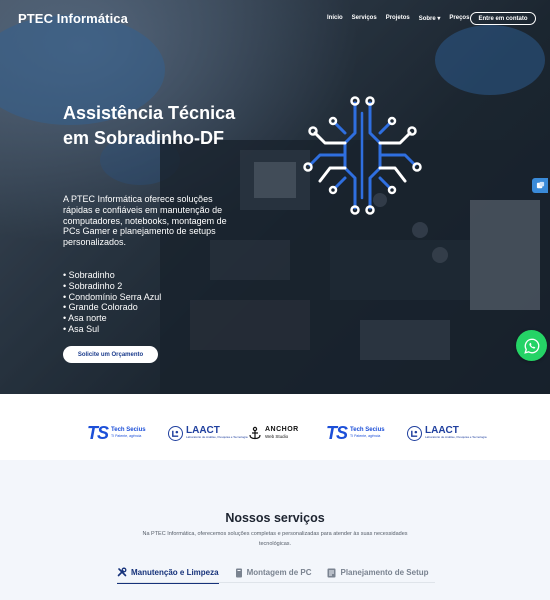  I want to click on pc-tower-icon, so click(238, 572).